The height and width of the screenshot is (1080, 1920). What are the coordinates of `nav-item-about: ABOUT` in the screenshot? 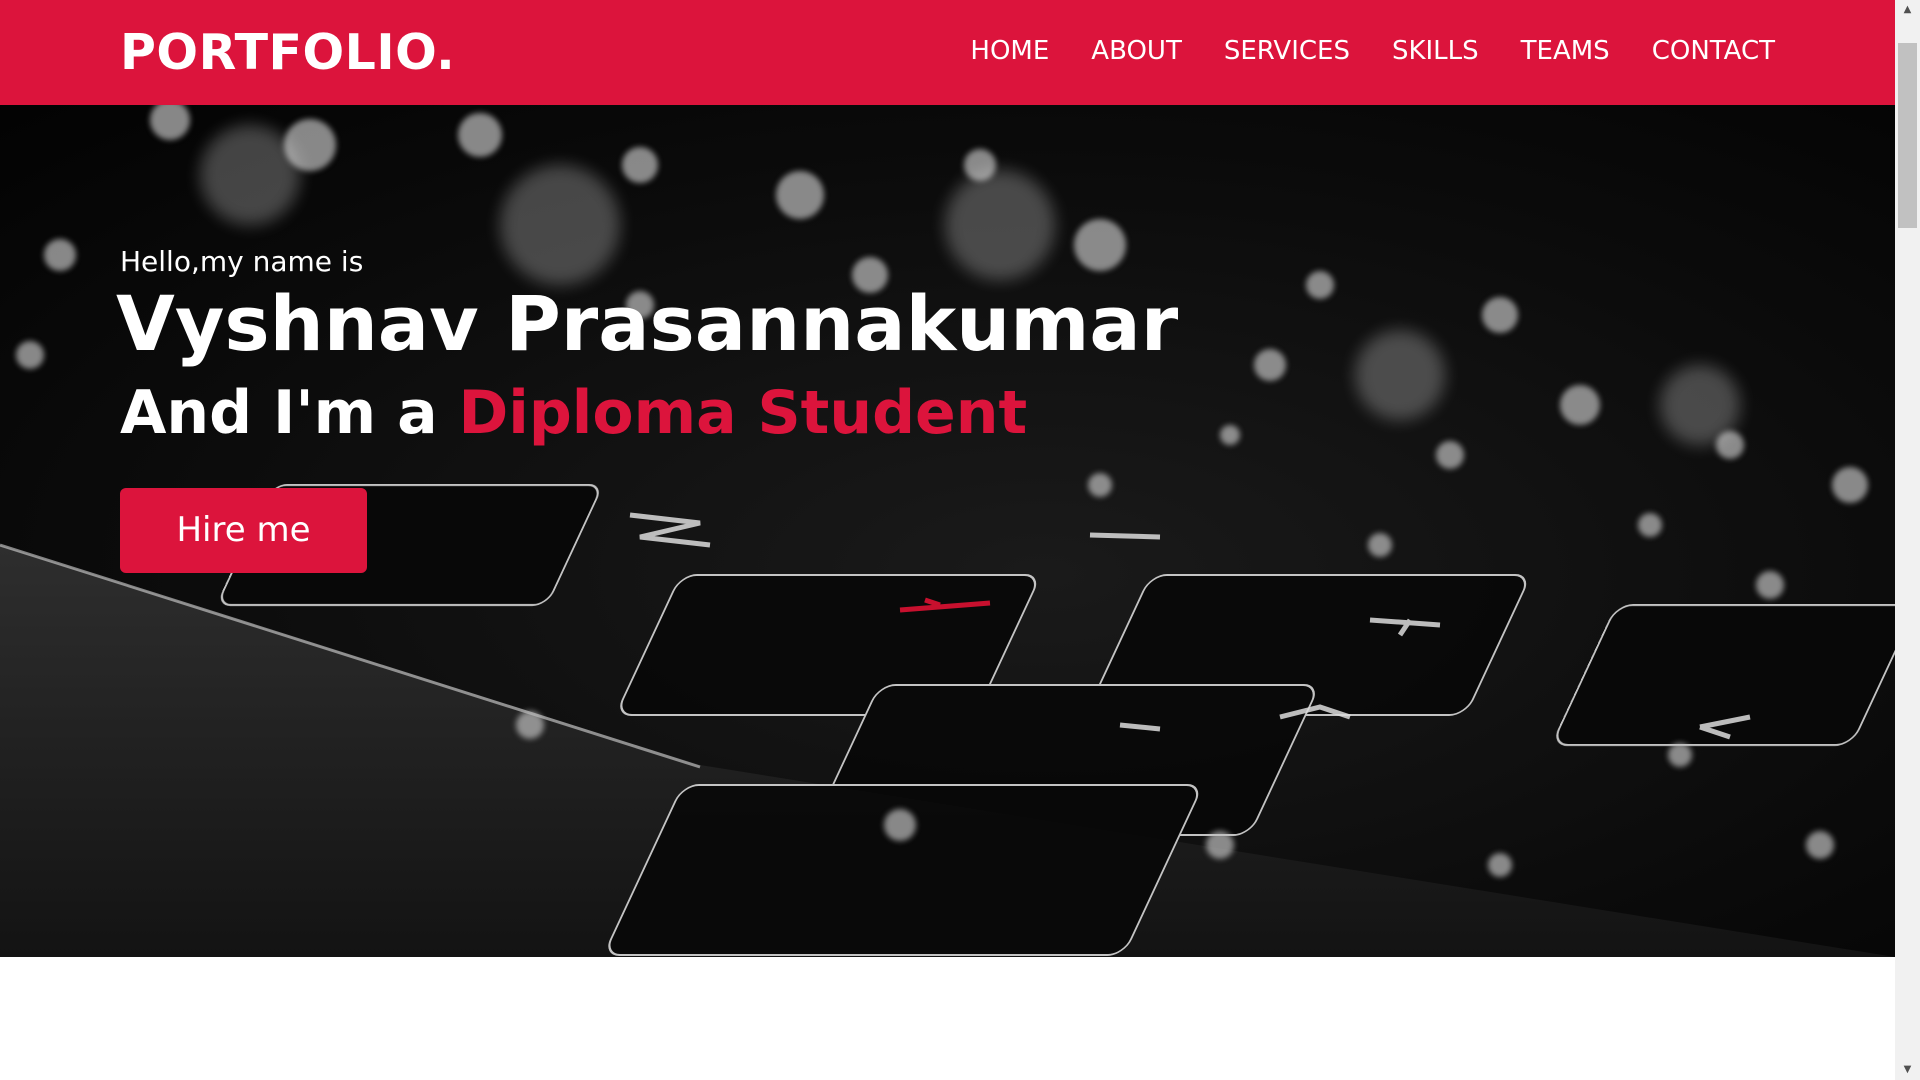 It's located at (1136, 51).